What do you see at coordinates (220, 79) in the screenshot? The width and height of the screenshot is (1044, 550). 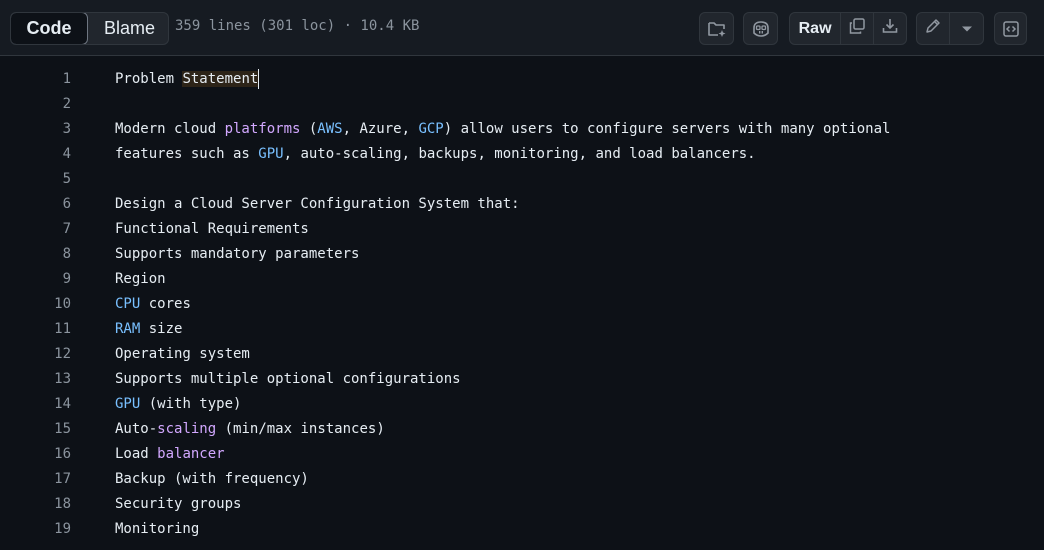 I see `highlighted-token: Statement` at bounding box center [220, 79].